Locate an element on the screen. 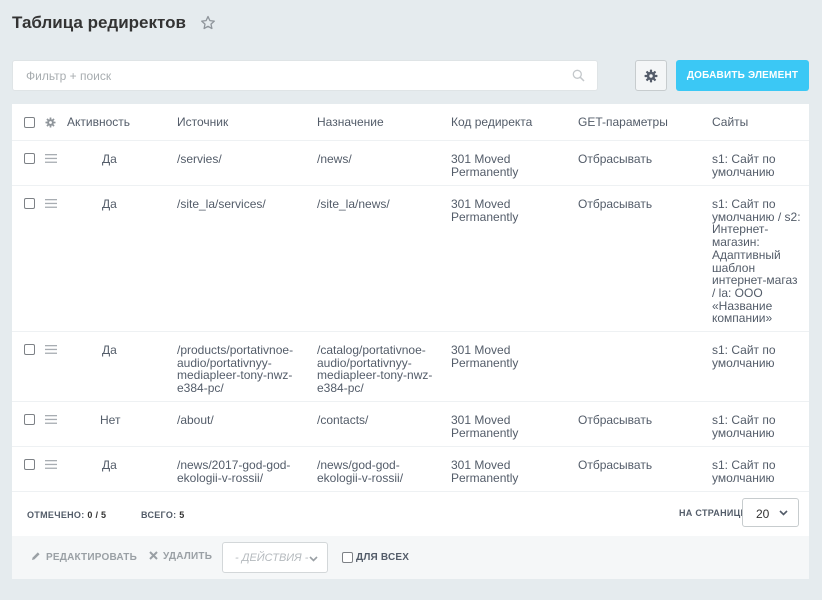  cell-target: /news/ is located at coordinates (334, 159).